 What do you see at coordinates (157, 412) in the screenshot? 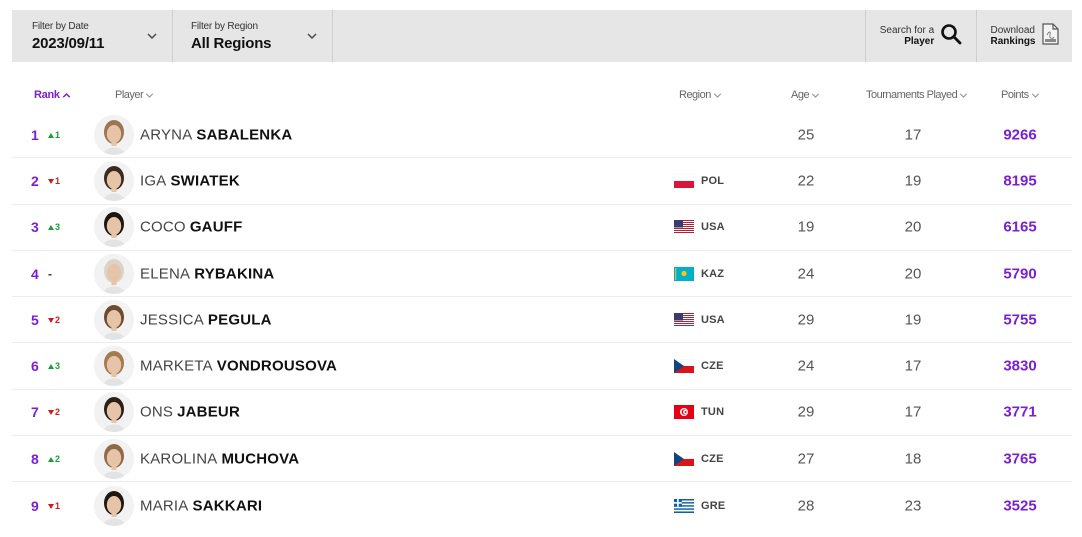
I see `player-first-name: ONS` at bounding box center [157, 412].